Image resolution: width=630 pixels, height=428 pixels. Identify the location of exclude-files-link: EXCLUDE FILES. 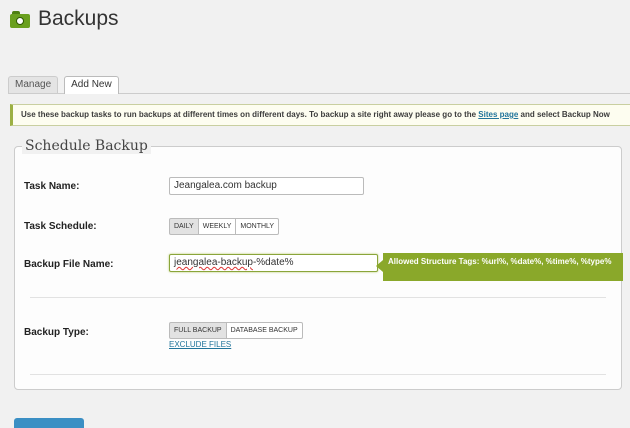
(200, 344).